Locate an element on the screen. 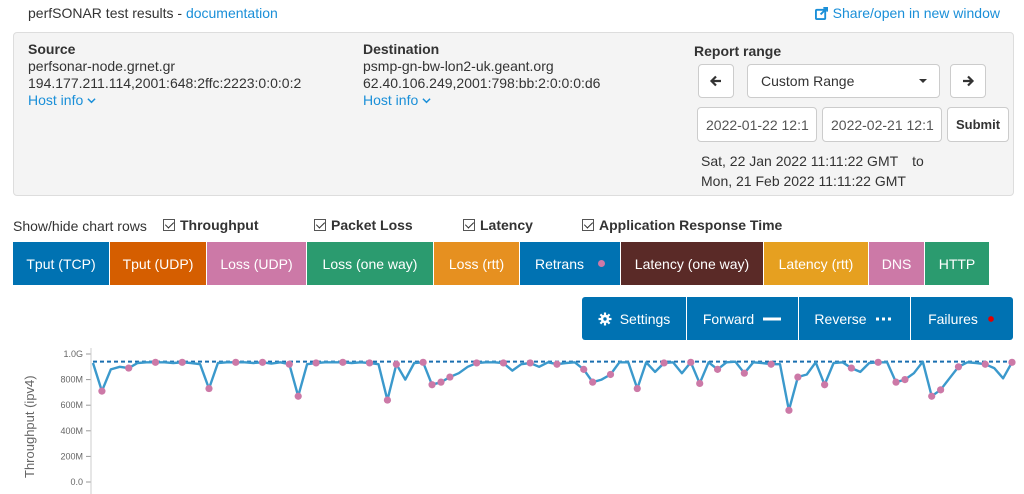 The height and width of the screenshot is (494, 1024). next-range-button is located at coordinates (968, 81).